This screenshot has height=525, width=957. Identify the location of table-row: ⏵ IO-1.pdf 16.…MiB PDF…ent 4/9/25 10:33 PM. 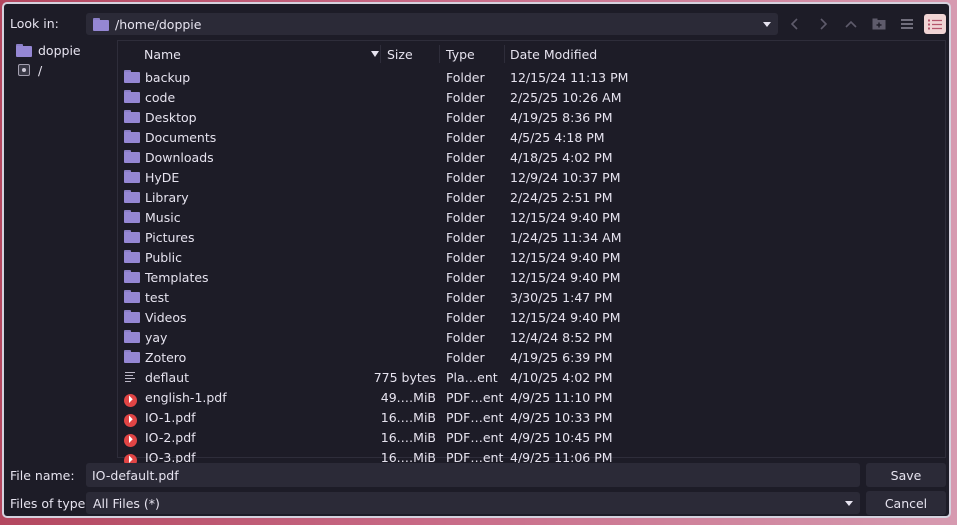
(531, 417).